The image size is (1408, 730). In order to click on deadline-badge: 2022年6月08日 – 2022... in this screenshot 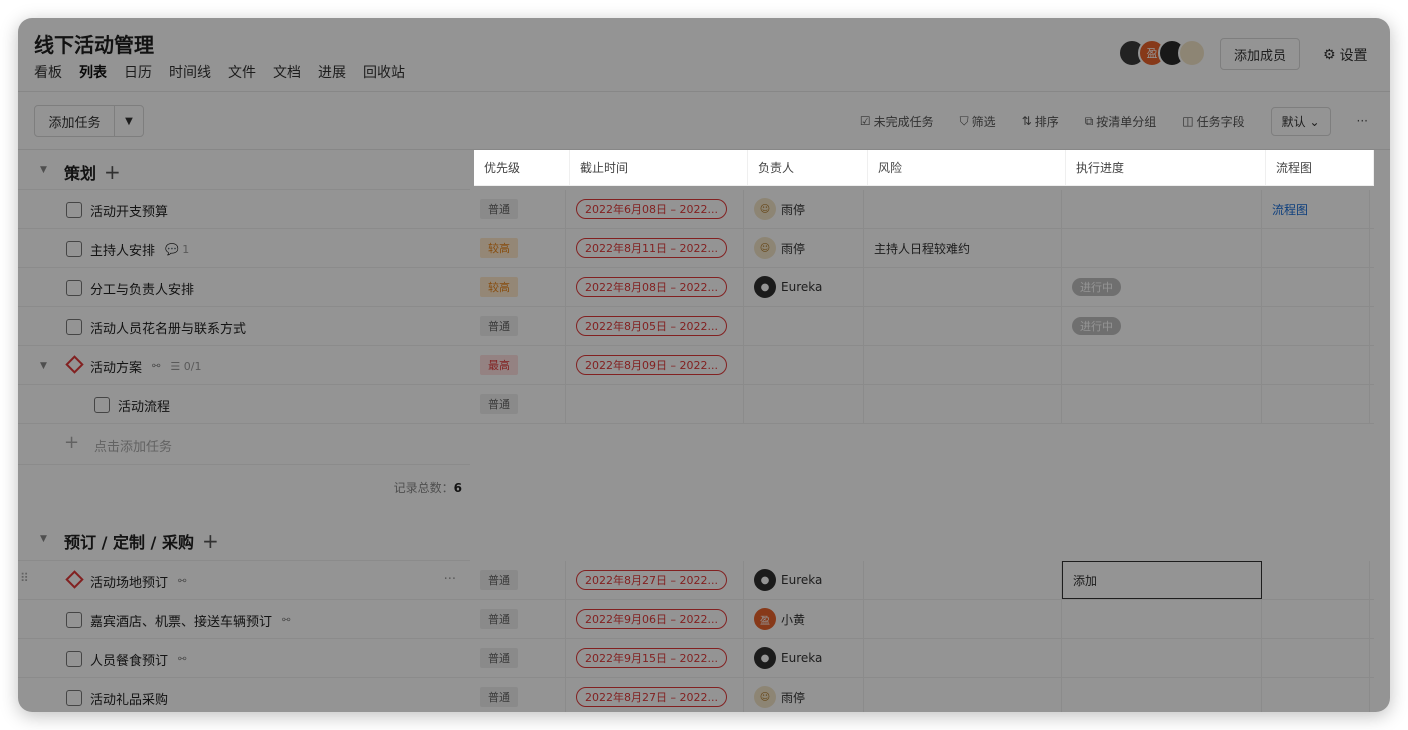, I will do `click(651, 209)`.